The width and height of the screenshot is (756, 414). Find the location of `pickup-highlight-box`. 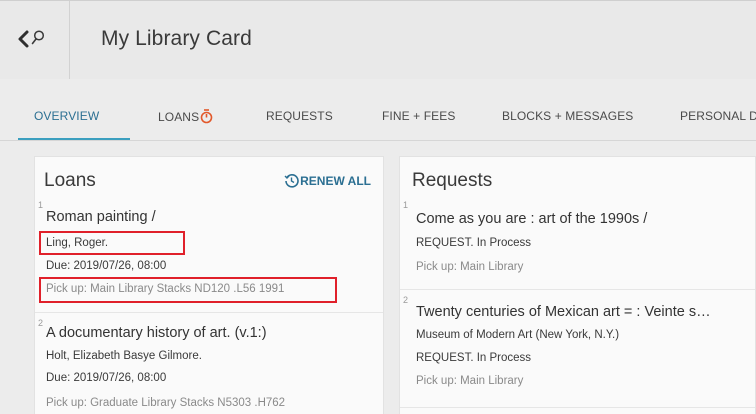

pickup-highlight-box is located at coordinates (188, 290).